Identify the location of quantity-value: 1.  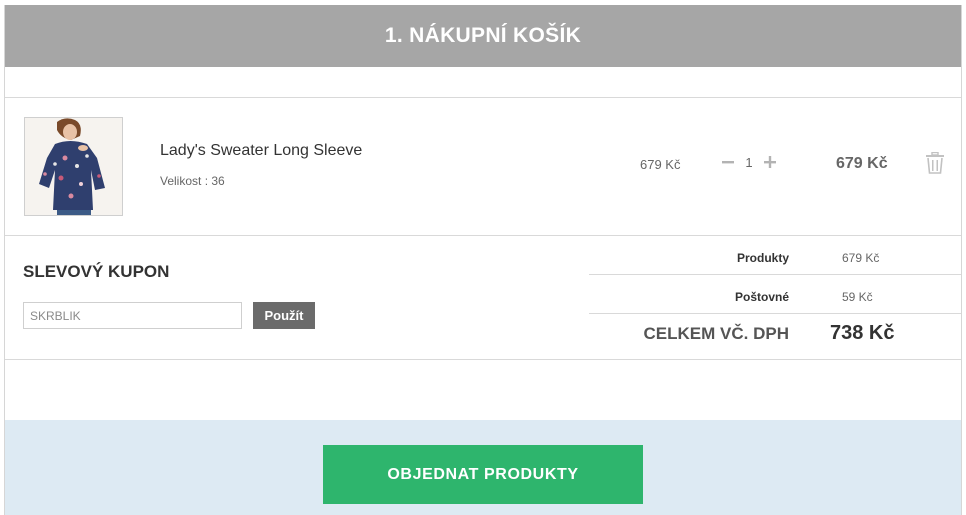
(749, 162).